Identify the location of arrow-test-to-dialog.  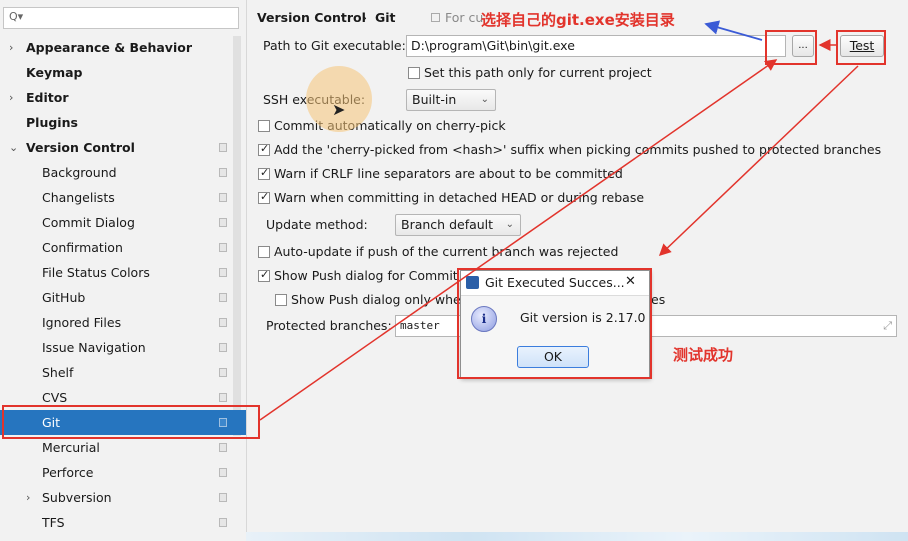
(758, 161).